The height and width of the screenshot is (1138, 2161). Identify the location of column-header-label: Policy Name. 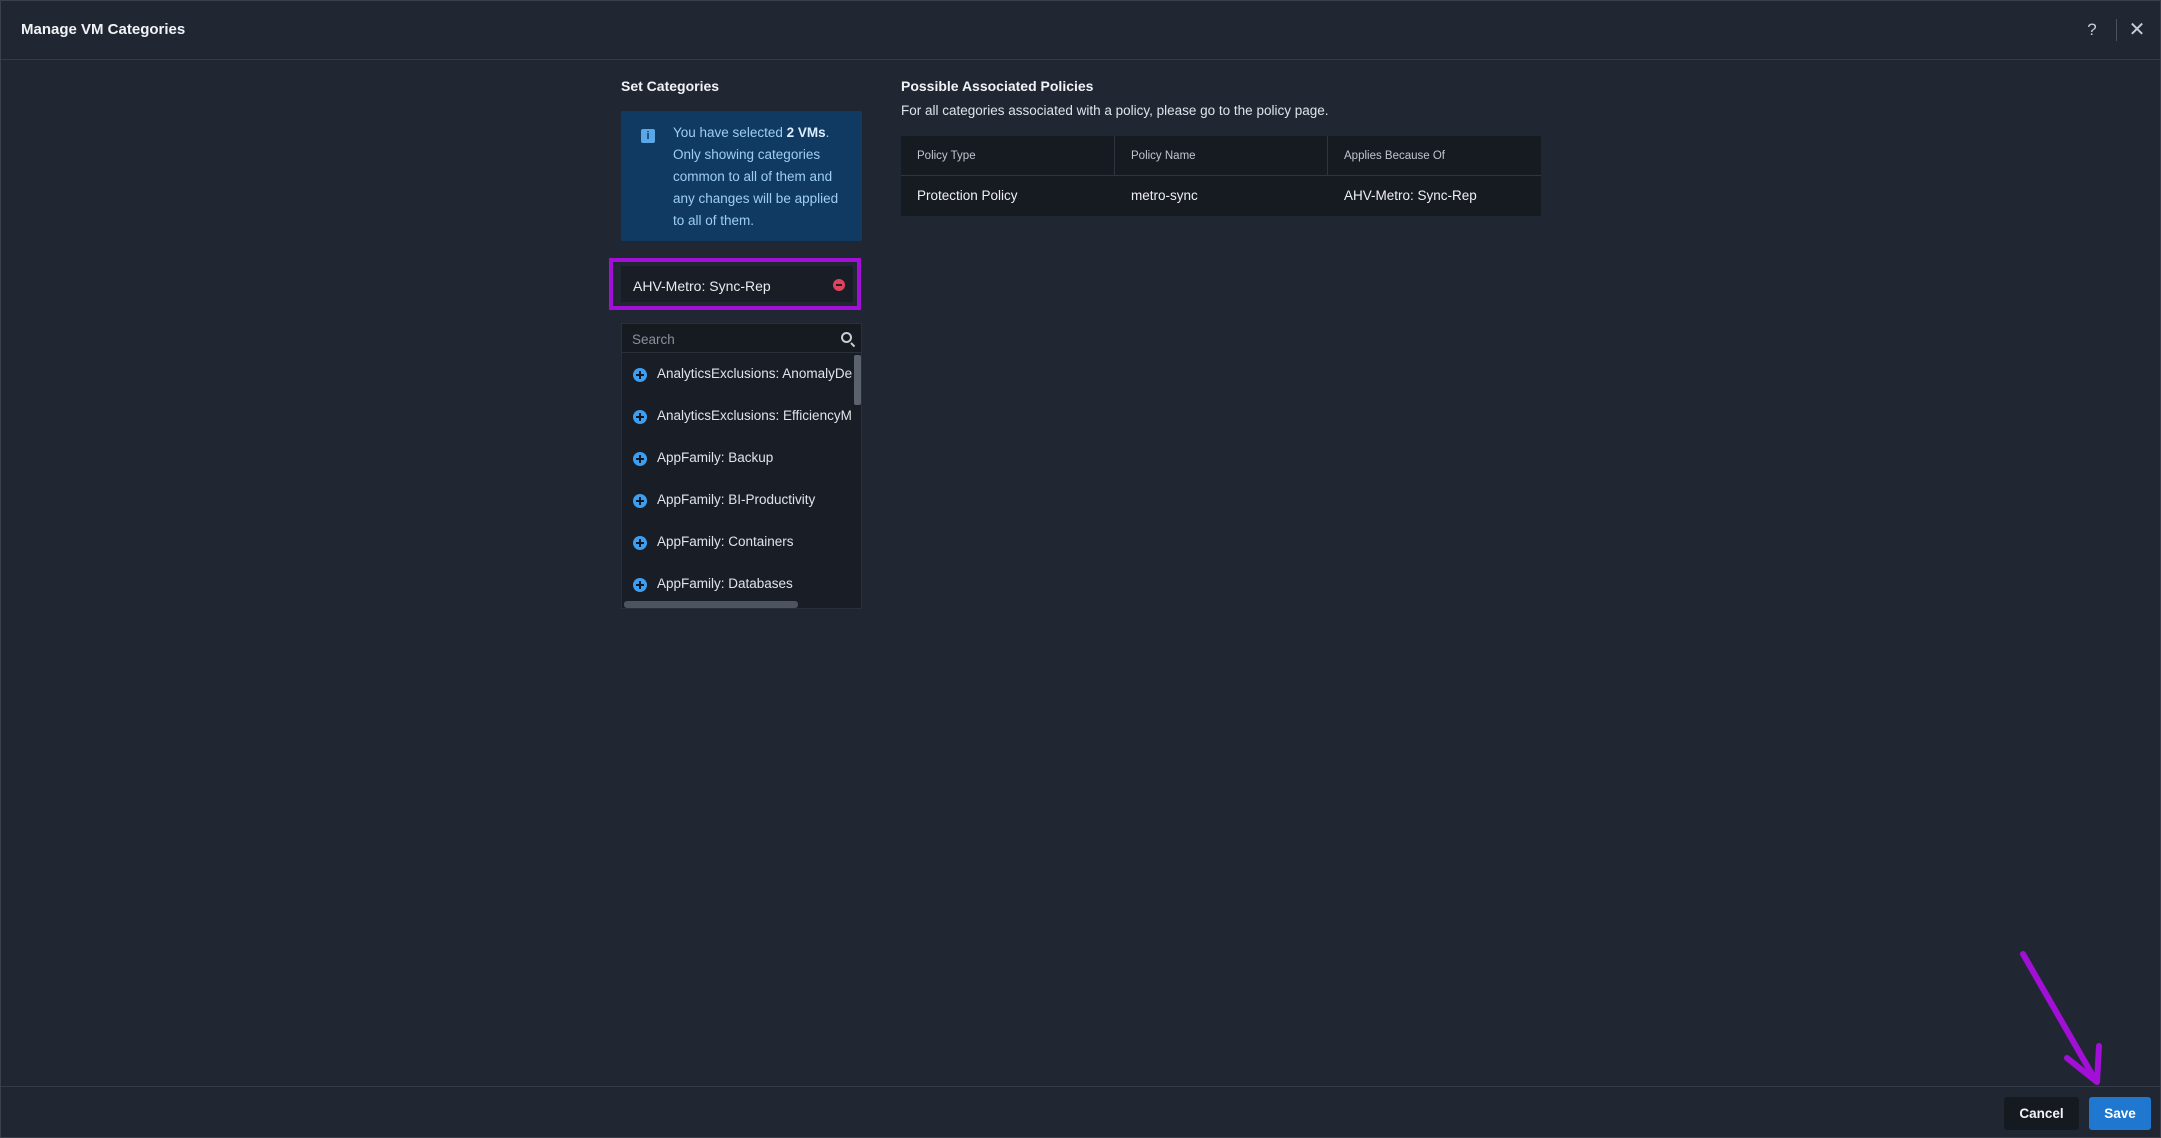
(1163, 156).